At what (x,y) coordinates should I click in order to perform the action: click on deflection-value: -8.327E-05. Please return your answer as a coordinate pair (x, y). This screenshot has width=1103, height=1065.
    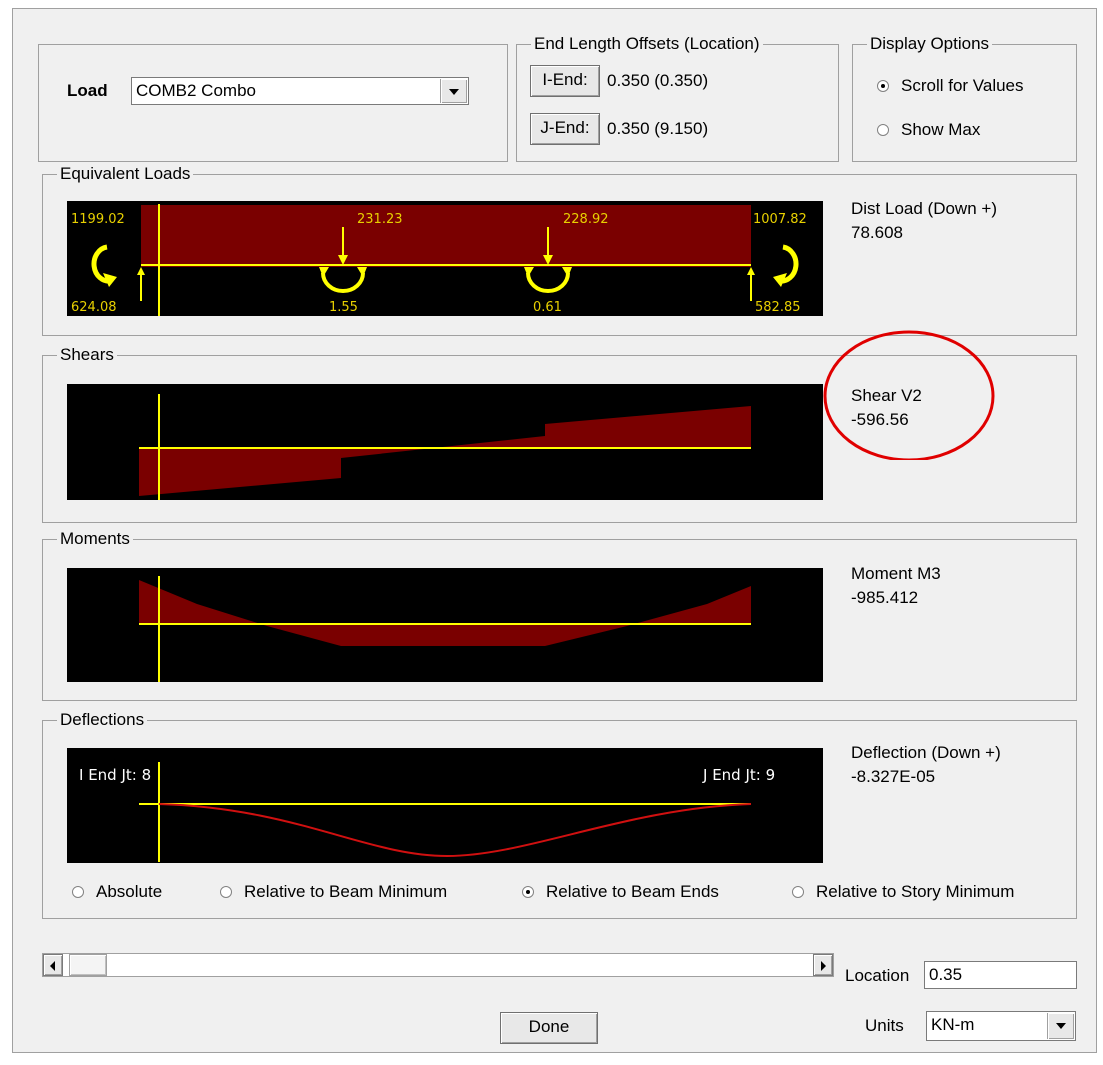
    Looking at the image, I should click on (893, 776).